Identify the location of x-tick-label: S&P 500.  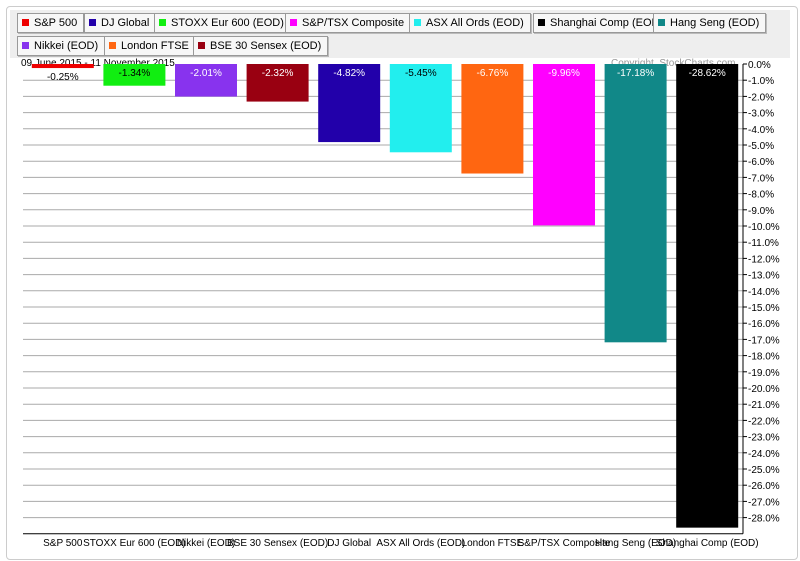
(63, 543).